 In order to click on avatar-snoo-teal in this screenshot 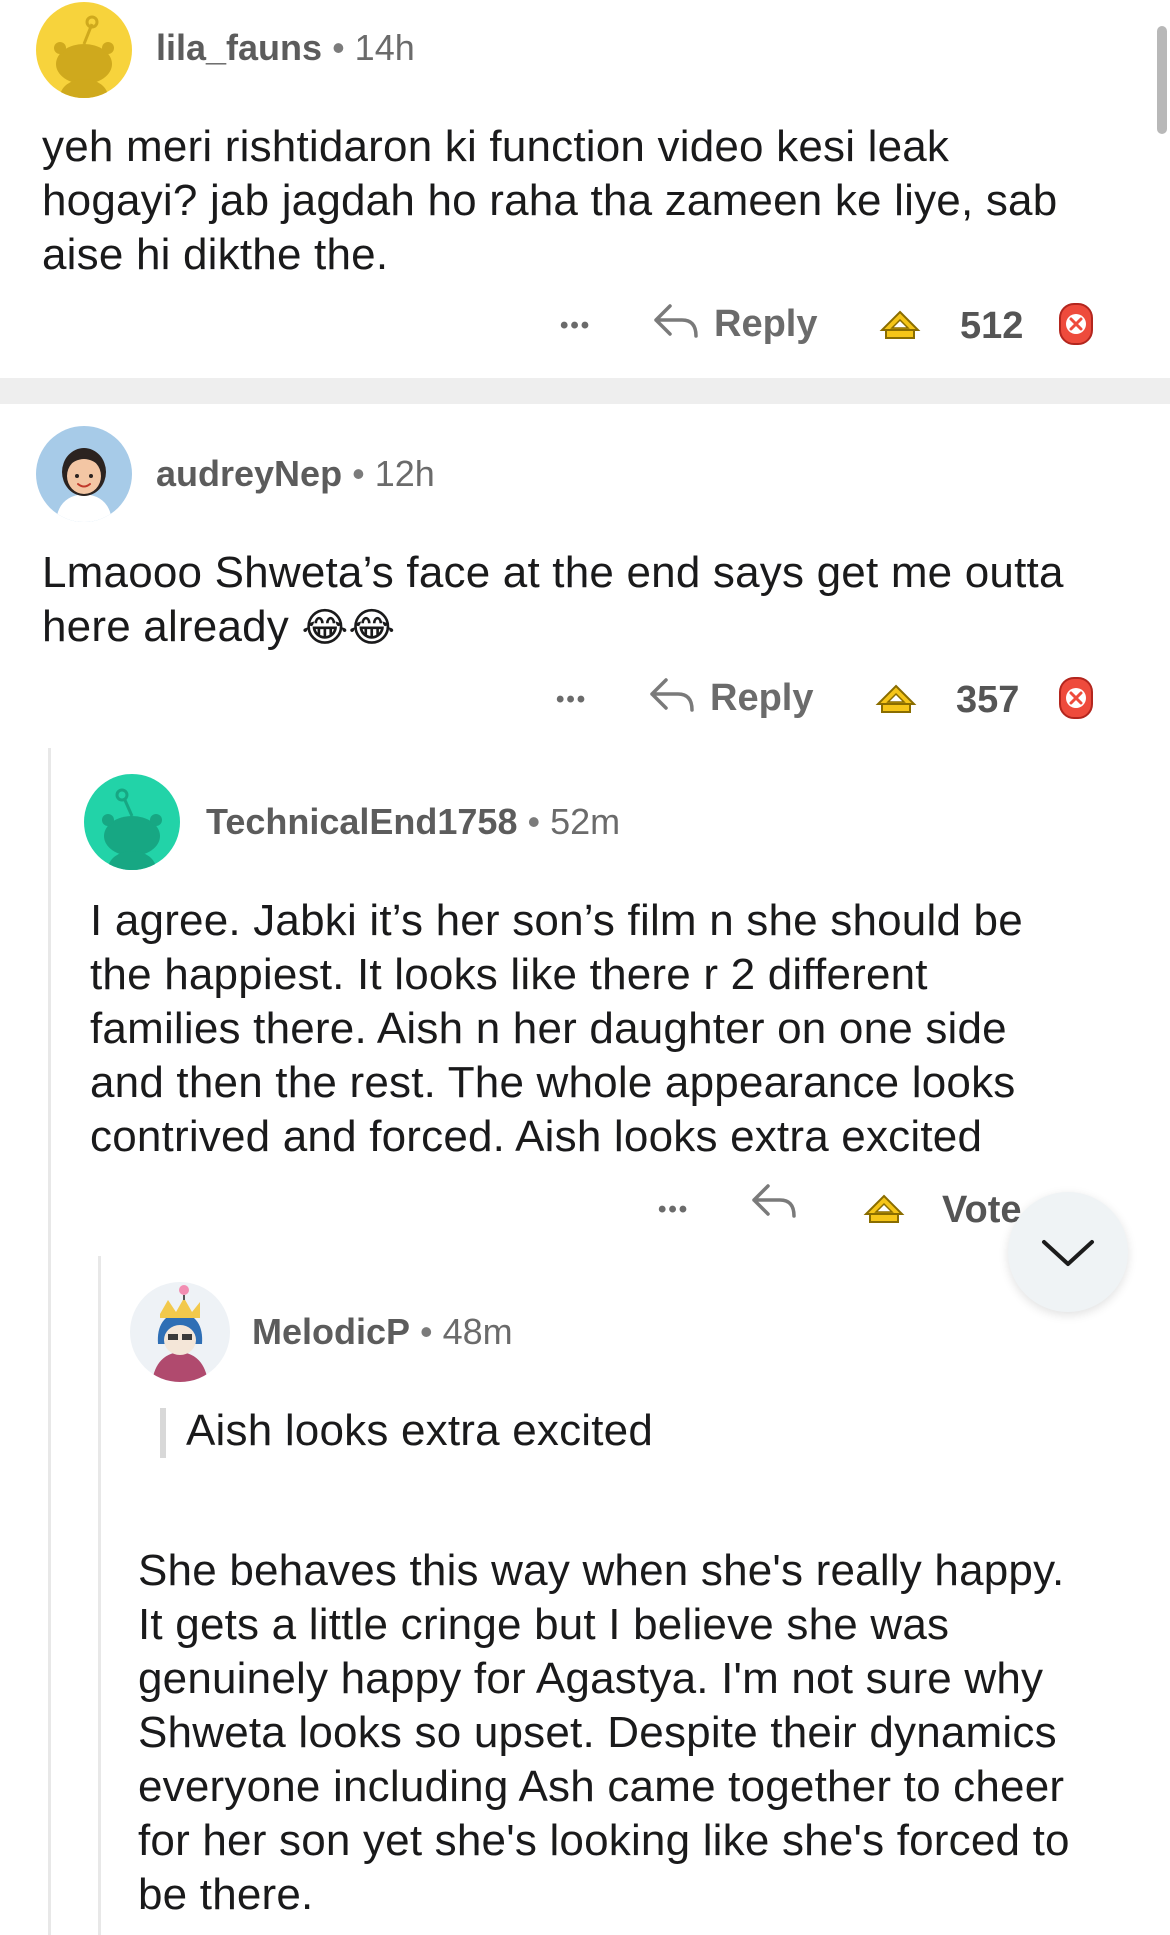, I will do `click(132, 822)`.